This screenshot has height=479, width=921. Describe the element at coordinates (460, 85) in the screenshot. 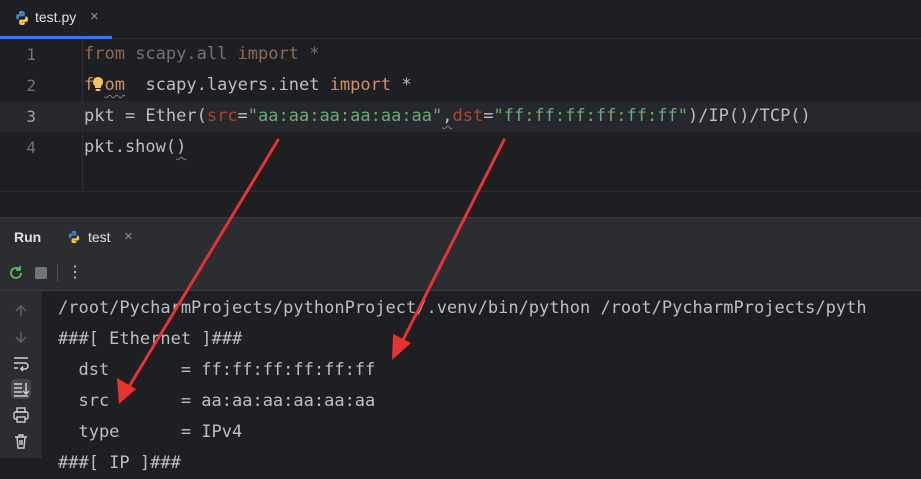

I see `code-line-2: 2 from scapy.layers.inet import *` at that location.